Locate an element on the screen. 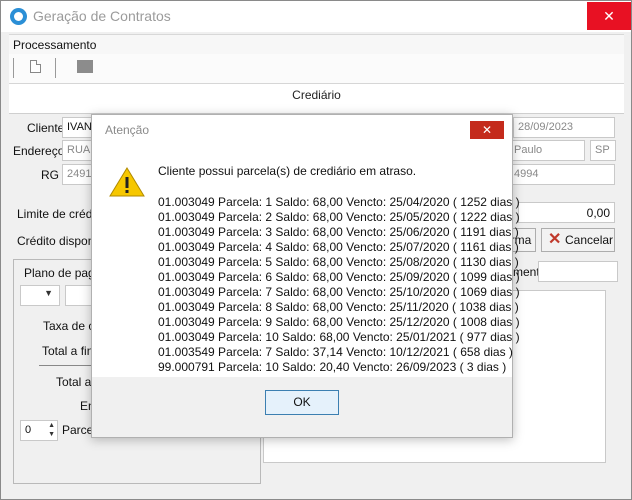  plano-label: Plano de paga is located at coordinates (63, 273).